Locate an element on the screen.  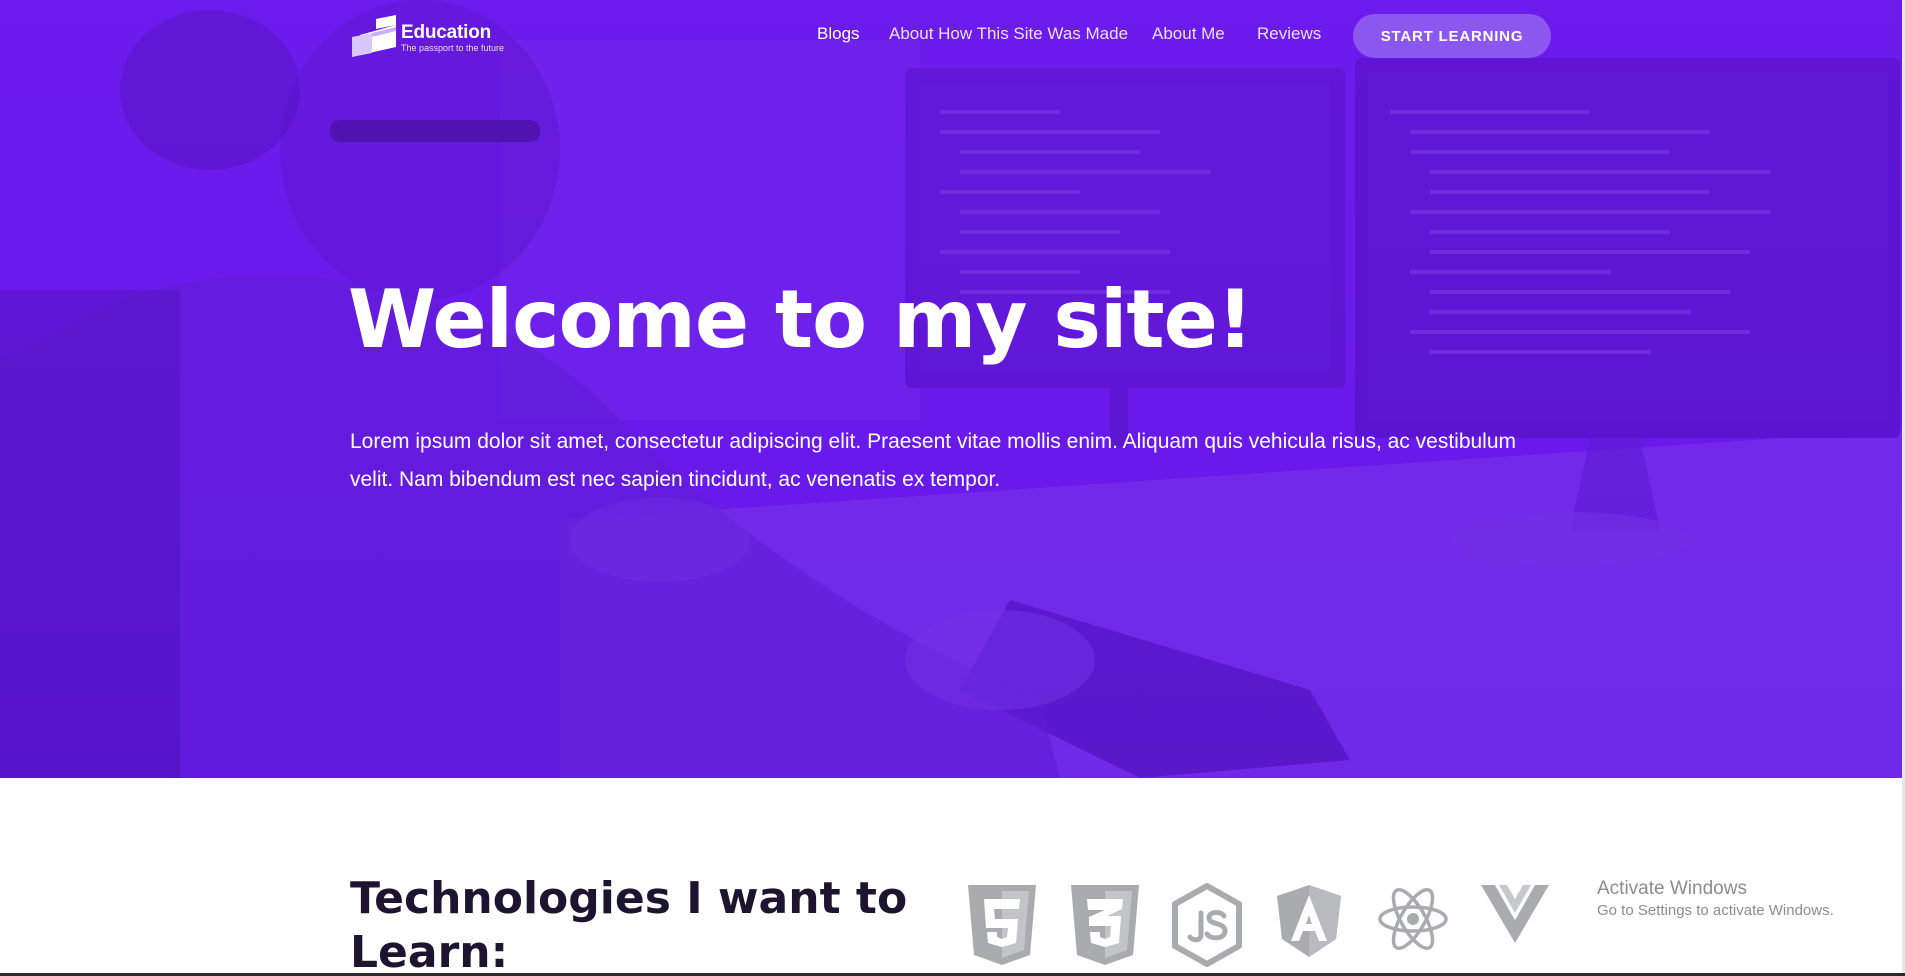
css3-icon is located at coordinates (1105, 925).